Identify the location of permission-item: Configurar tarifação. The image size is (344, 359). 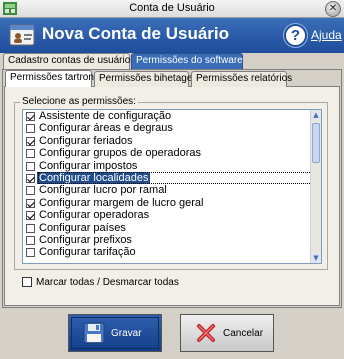
(167, 252).